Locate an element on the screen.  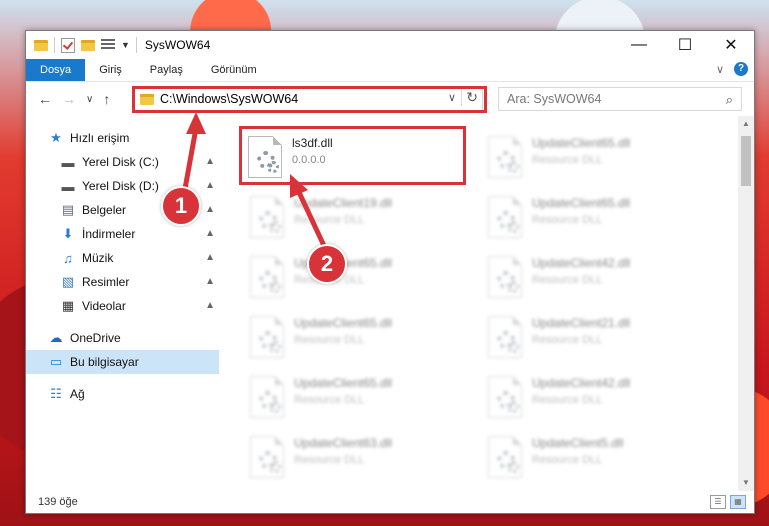
annotation-arrows is located at coordinates (254, 181).